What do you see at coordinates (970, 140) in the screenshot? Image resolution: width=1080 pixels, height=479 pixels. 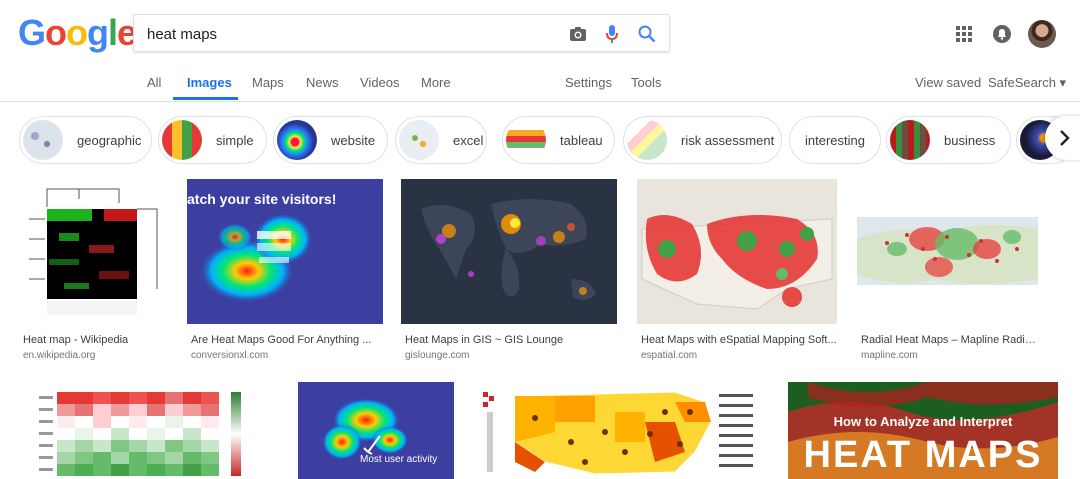 I see `chip-label: business` at bounding box center [970, 140].